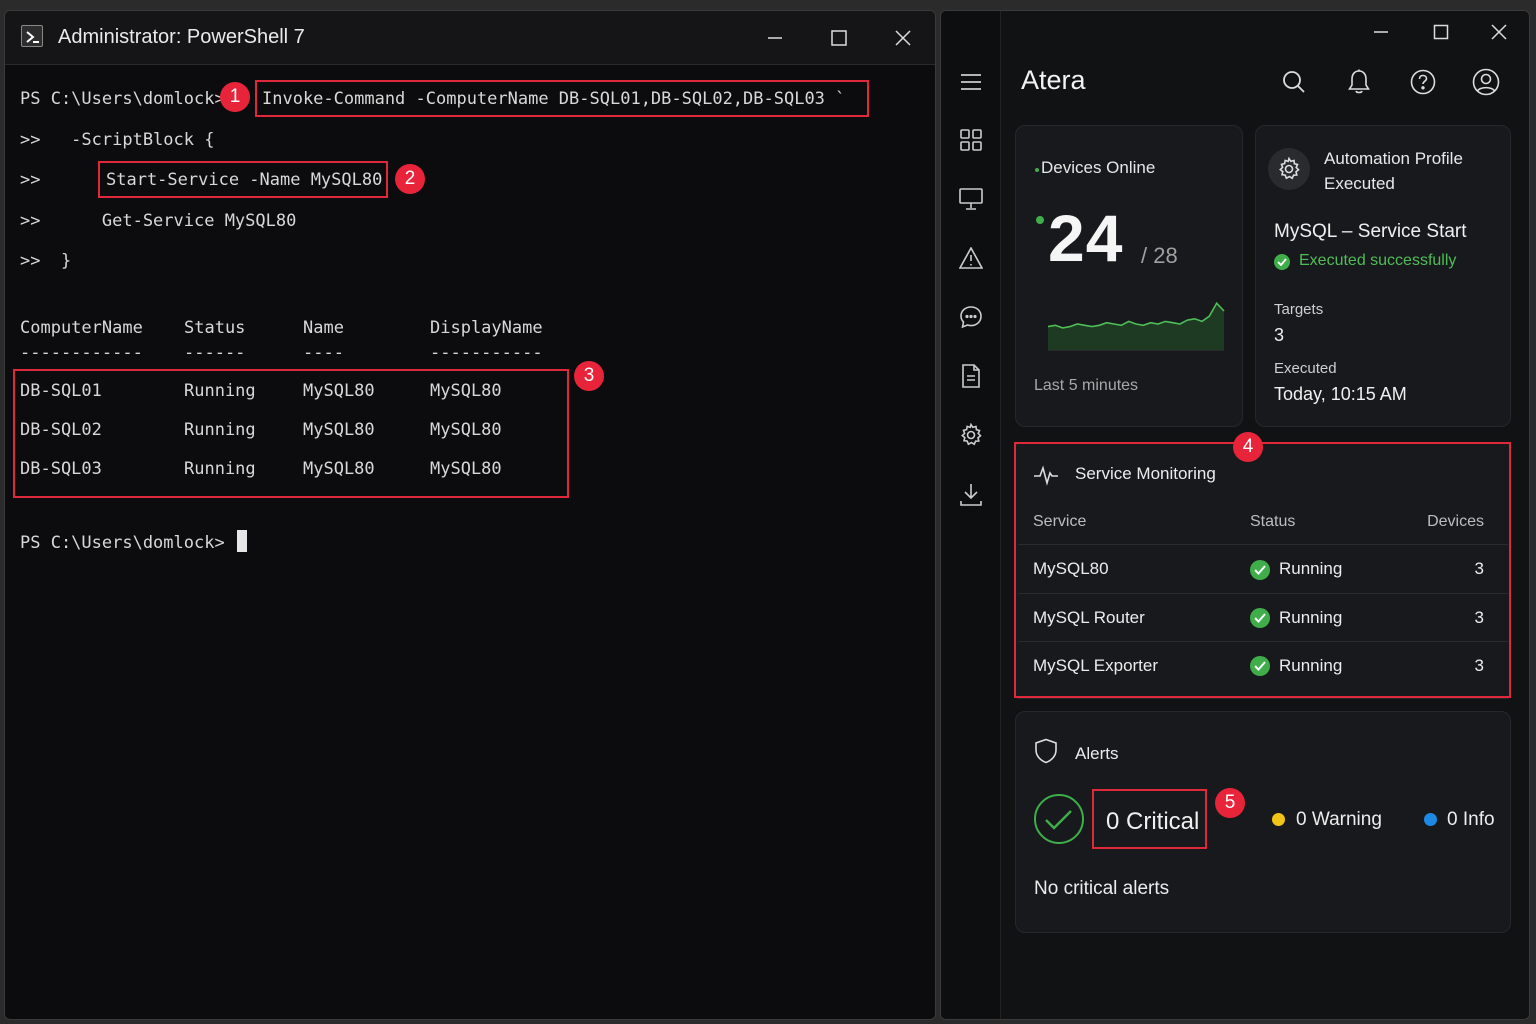 Image resolution: width=1536 pixels, height=1024 pixels. What do you see at coordinates (1102, 888) in the screenshot?
I see `alerts-message: No critical alerts` at bounding box center [1102, 888].